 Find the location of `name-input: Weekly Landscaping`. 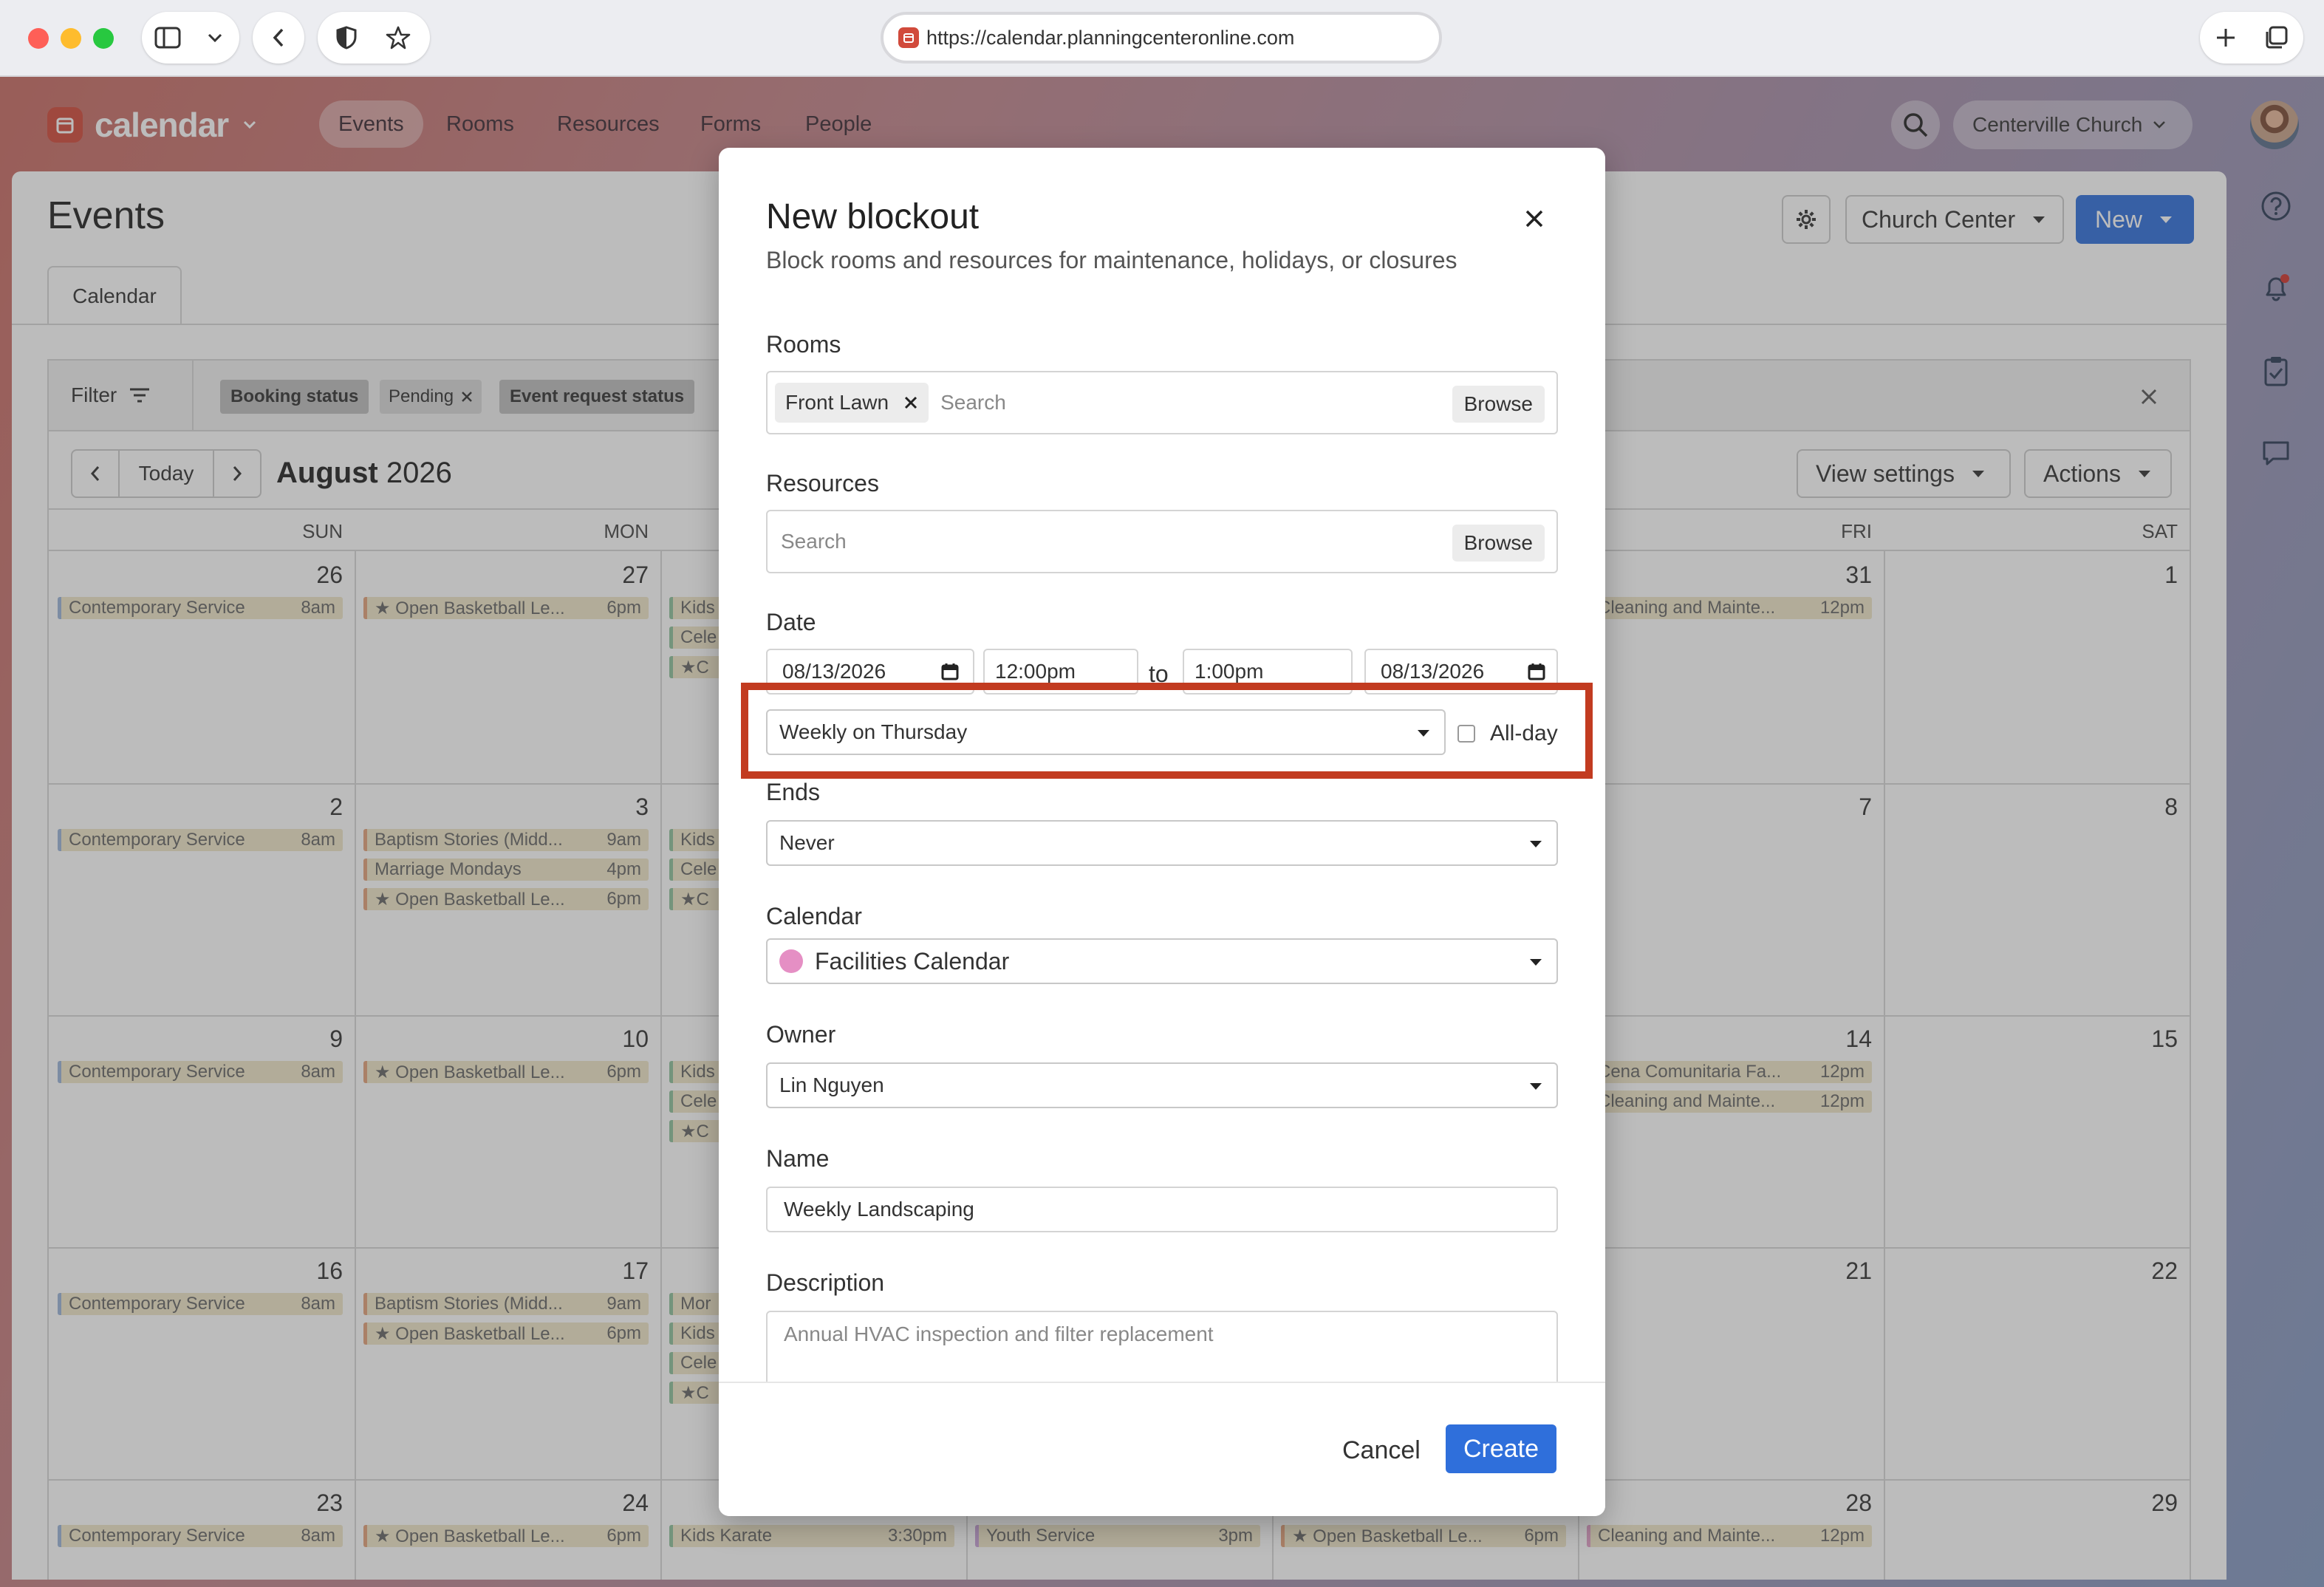

name-input: Weekly Landscaping is located at coordinates (1162, 1209).